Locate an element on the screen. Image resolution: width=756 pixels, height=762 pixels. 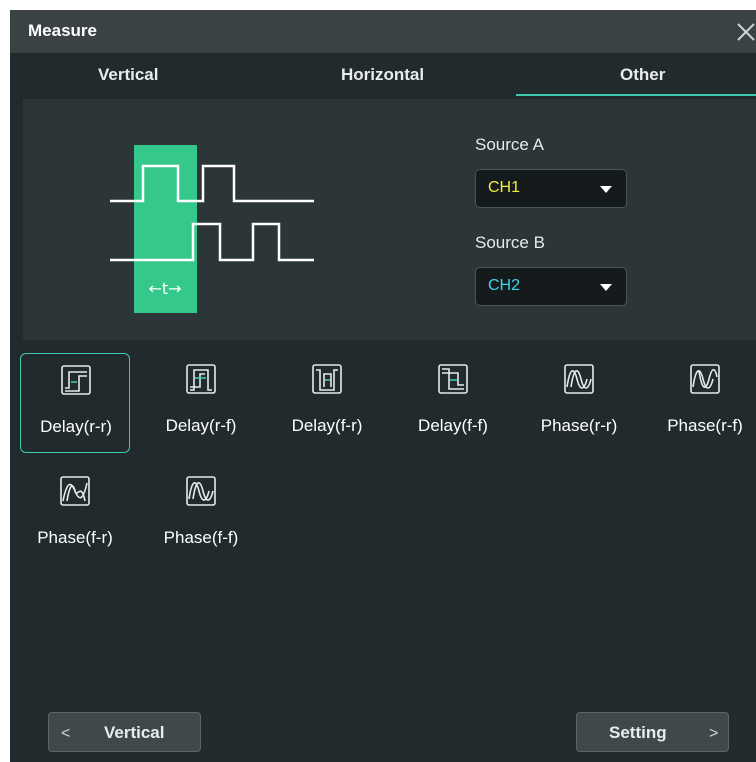
phase-rr-icon is located at coordinates (579, 379).